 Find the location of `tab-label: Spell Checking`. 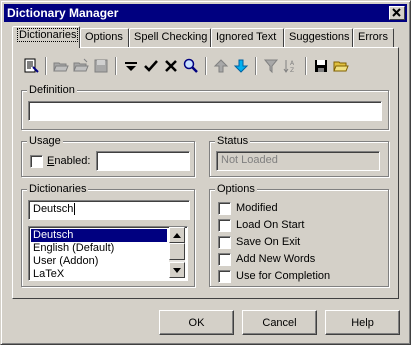

tab-label: Spell Checking is located at coordinates (171, 37).